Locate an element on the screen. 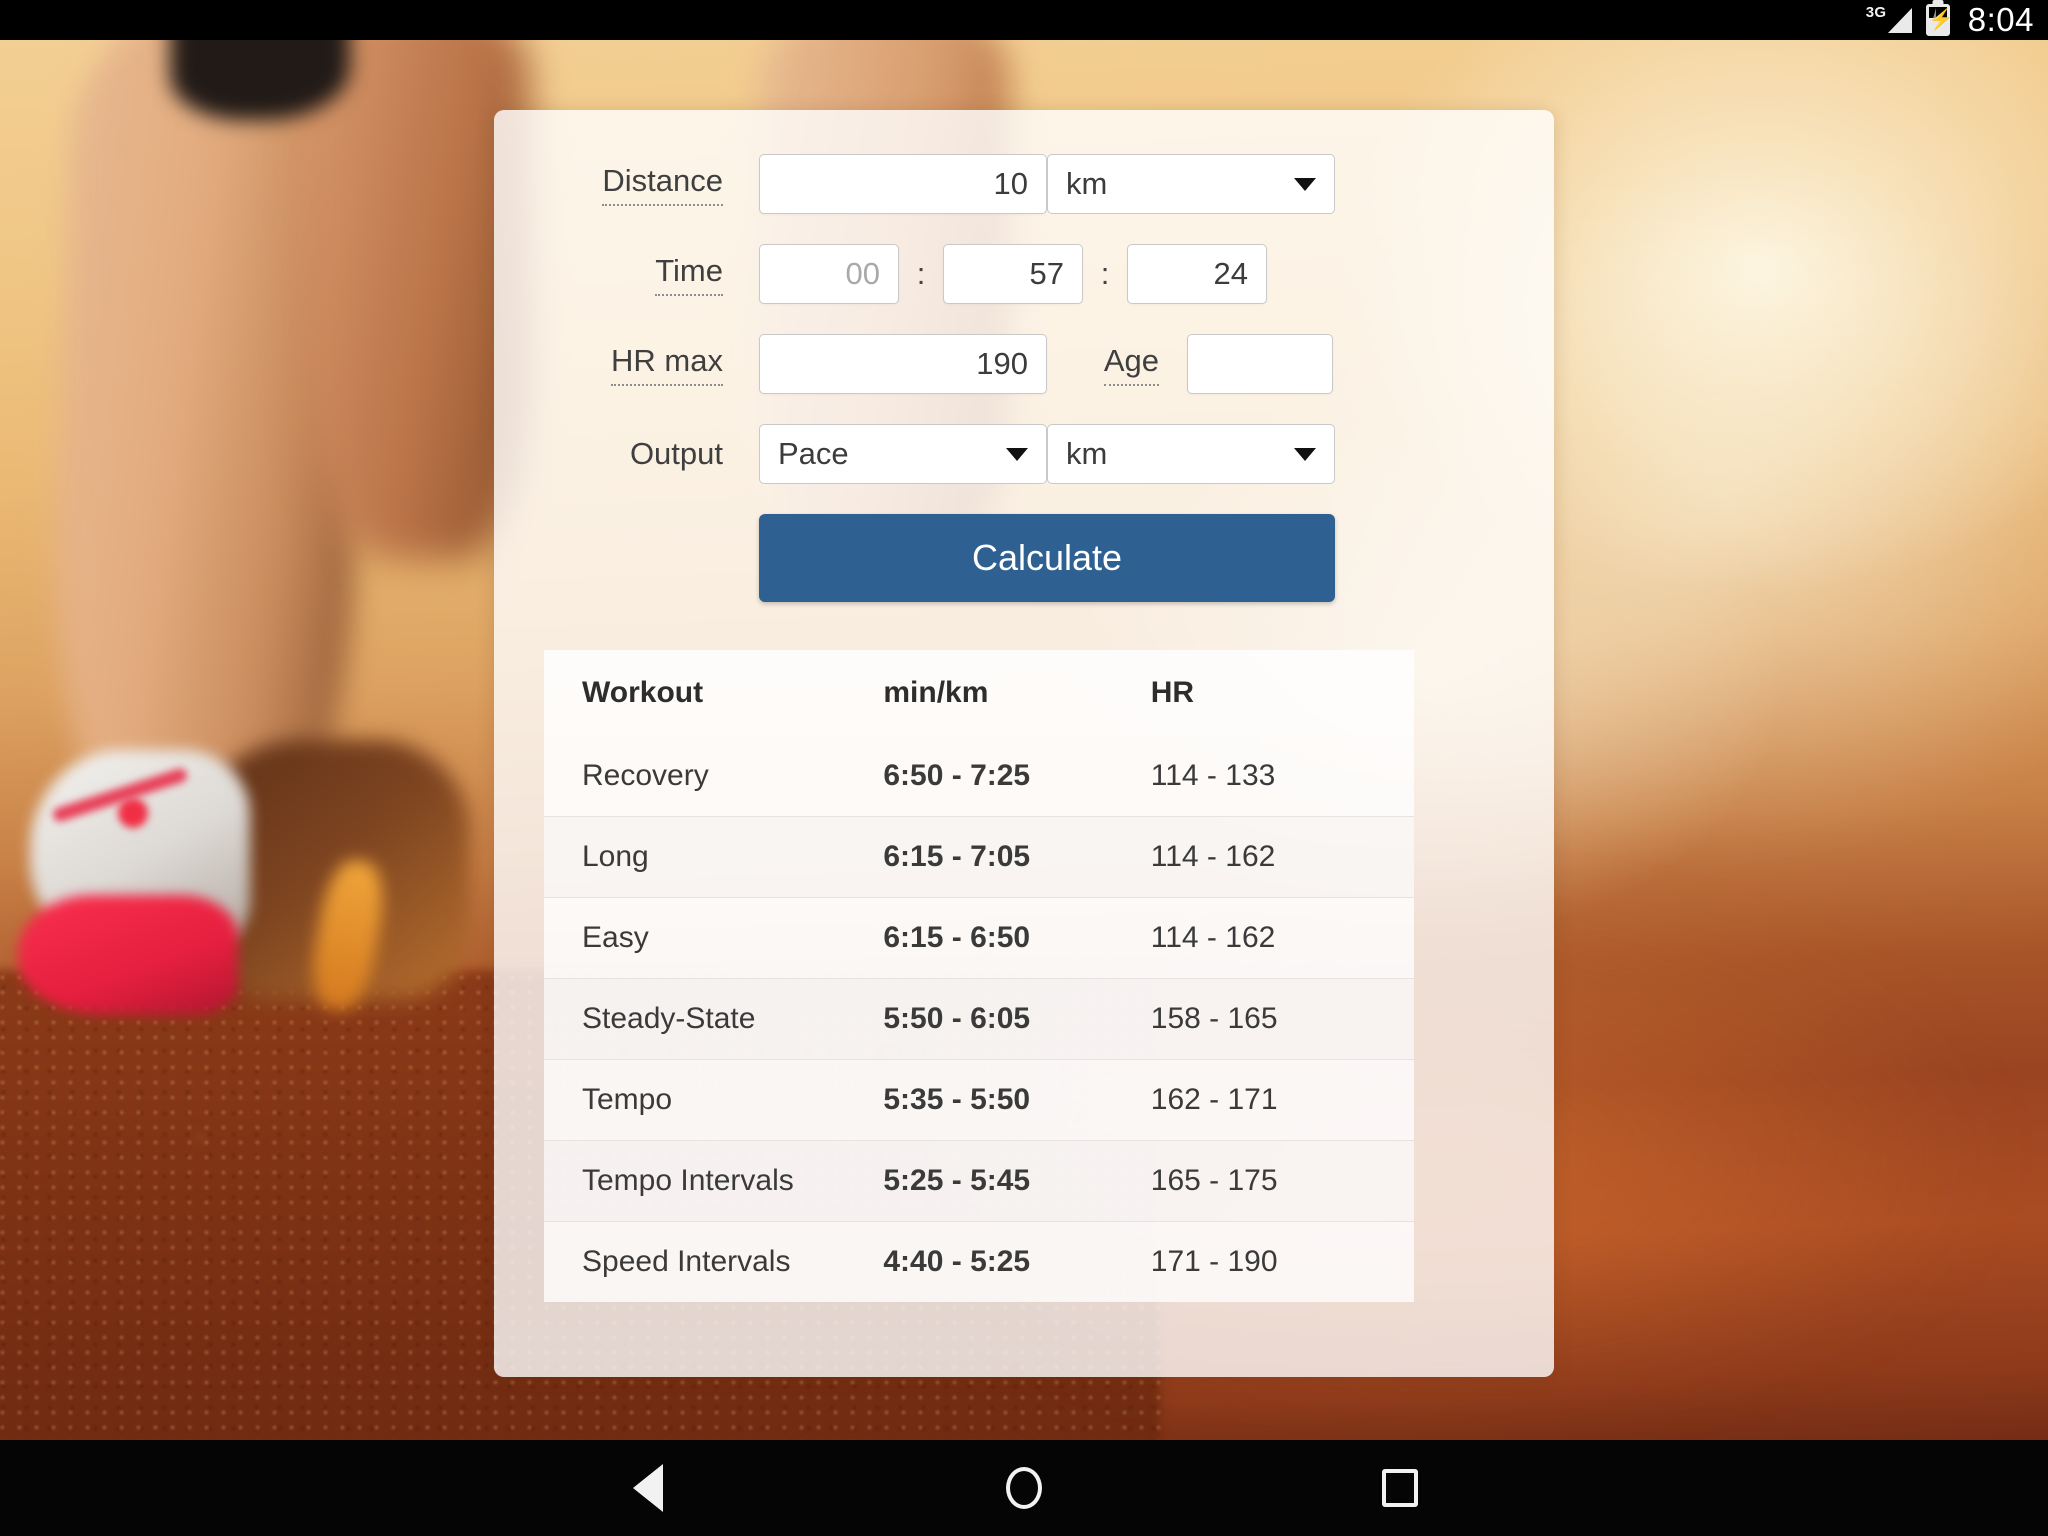  cell-hr: 162 - 171 is located at coordinates (1214, 1099).